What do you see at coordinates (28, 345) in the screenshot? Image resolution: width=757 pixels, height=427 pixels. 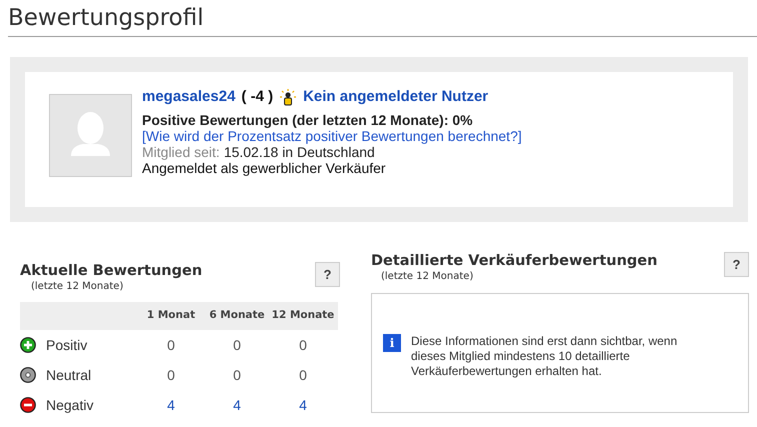 I see `plus-circle-icon` at bounding box center [28, 345].